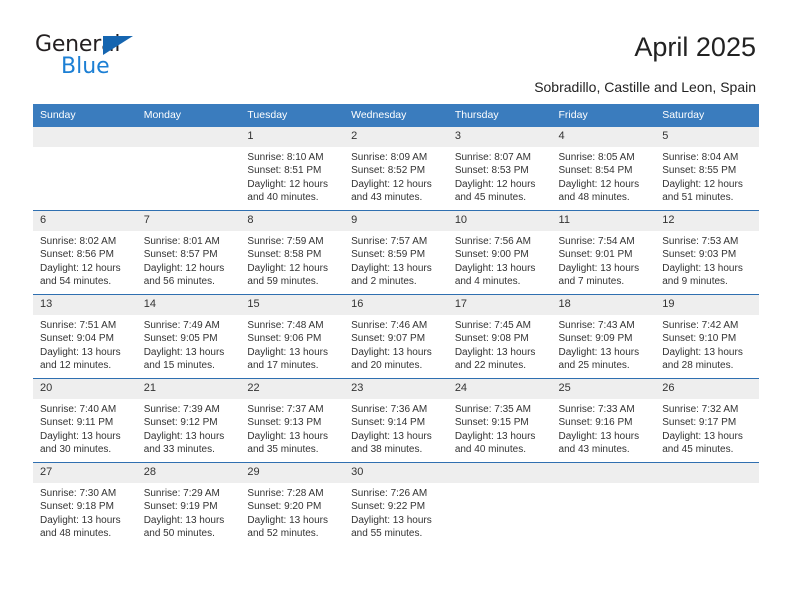  Describe the element at coordinates (188, 305) in the screenshot. I see `day-number: 14` at that location.